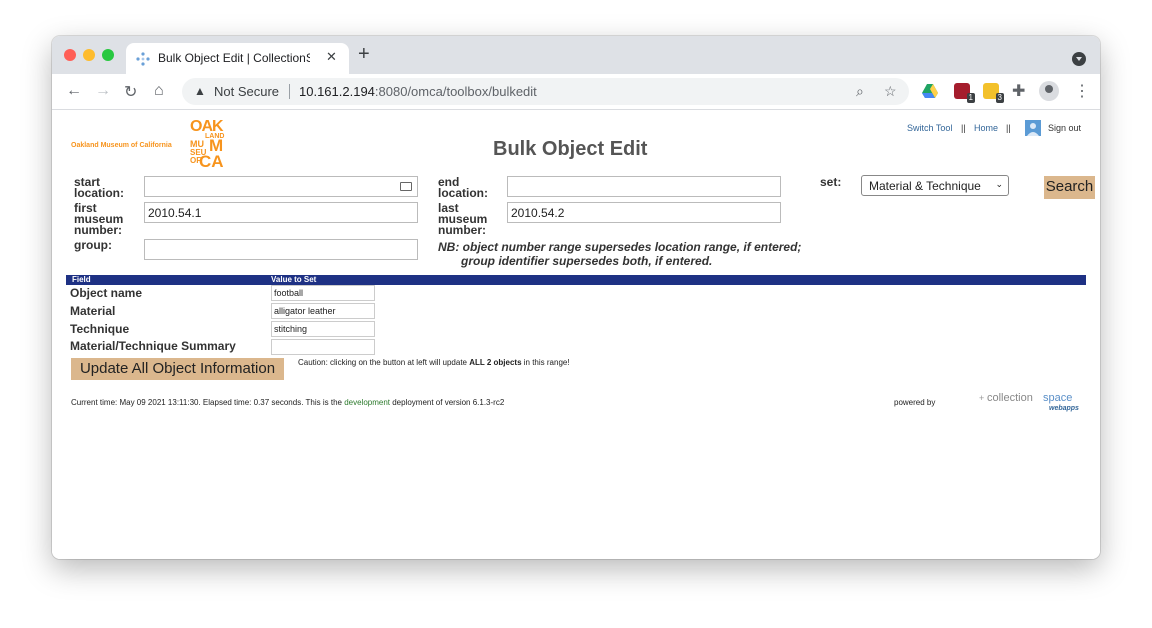 The width and height of the screenshot is (1152, 628). Describe the element at coordinates (576, 280) in the screenshot. I see `fields-table-header: Field Value to Set` at that location.